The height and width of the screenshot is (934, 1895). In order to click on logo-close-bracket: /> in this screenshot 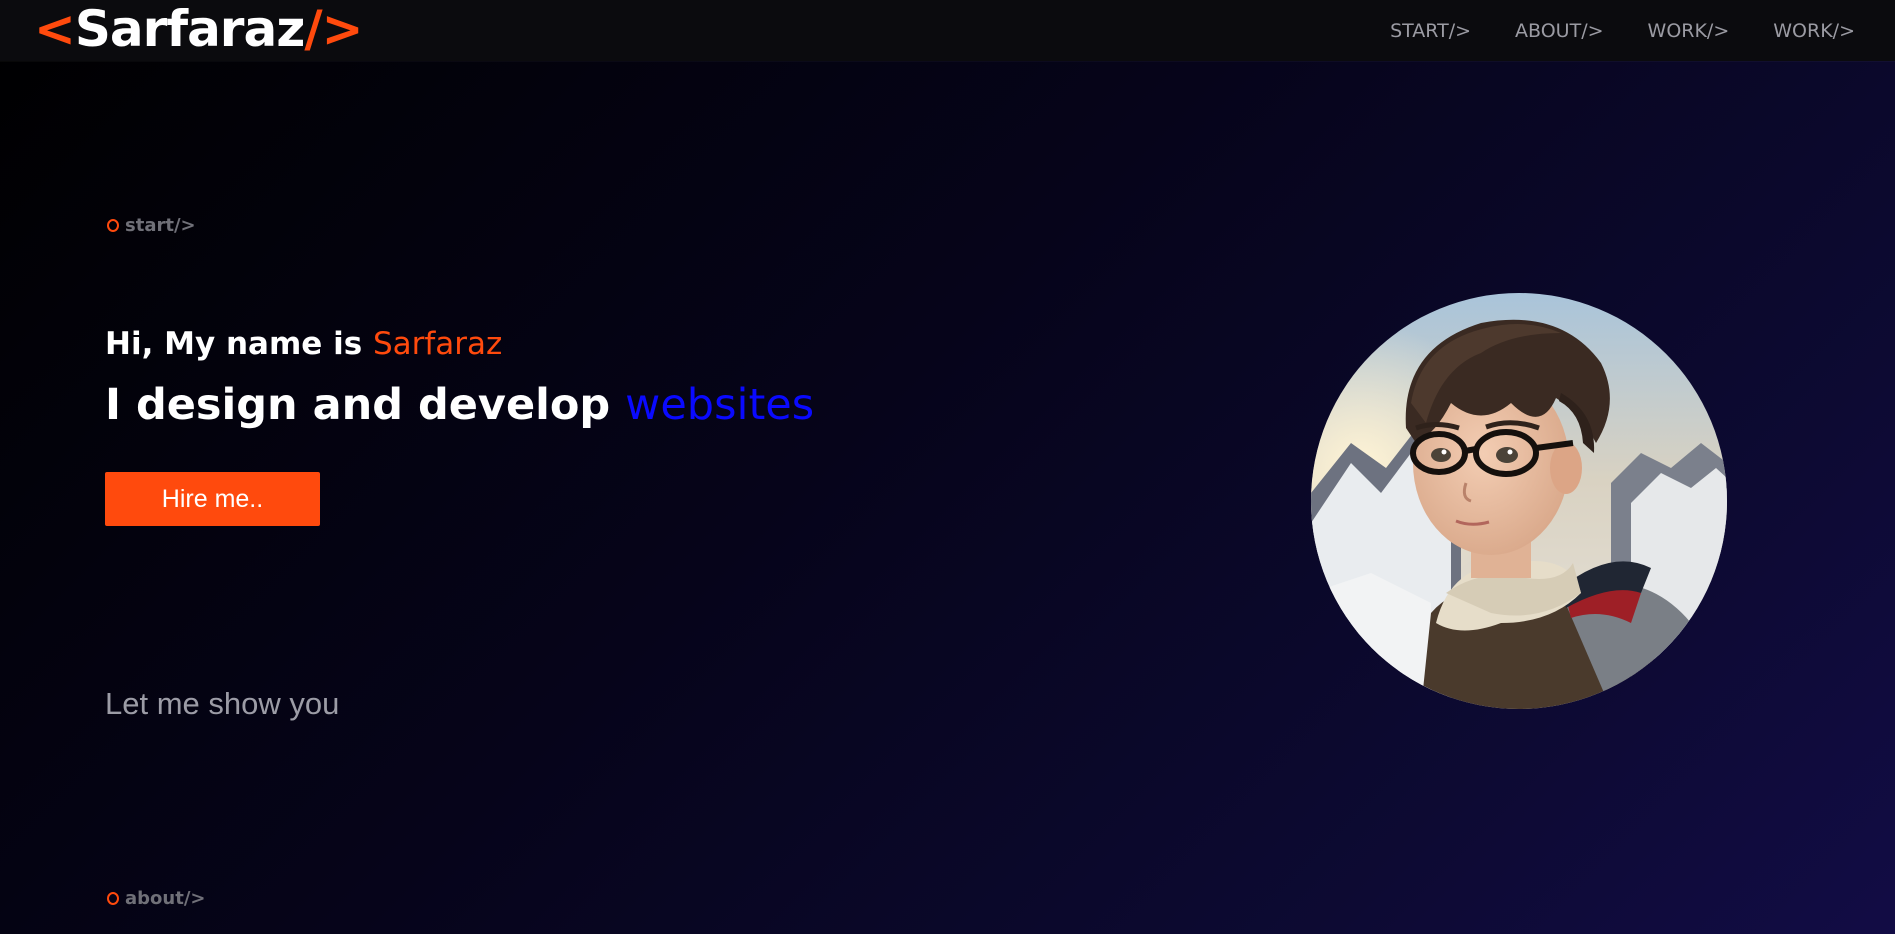, I will do `click(333, 29)`.